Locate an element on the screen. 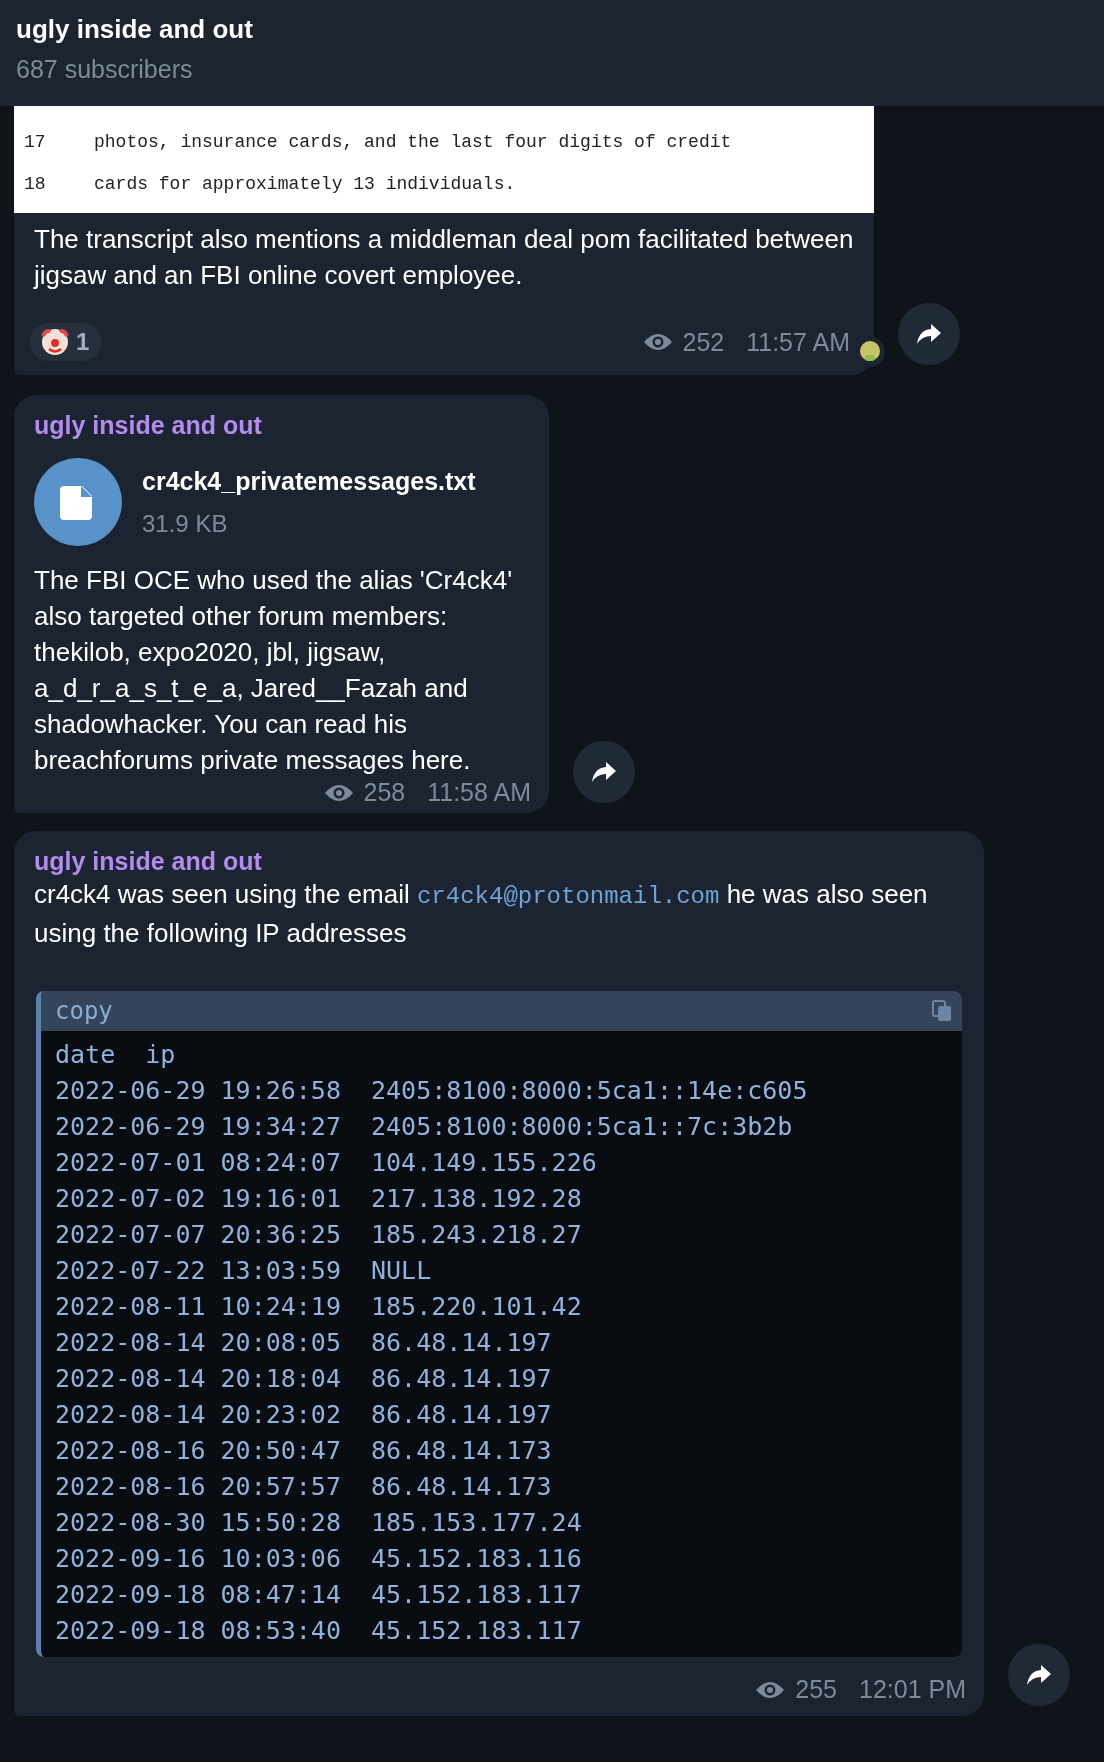 The image size is (1104, 1762). reaction-chip: 1 is located at coordinates (66, 342).